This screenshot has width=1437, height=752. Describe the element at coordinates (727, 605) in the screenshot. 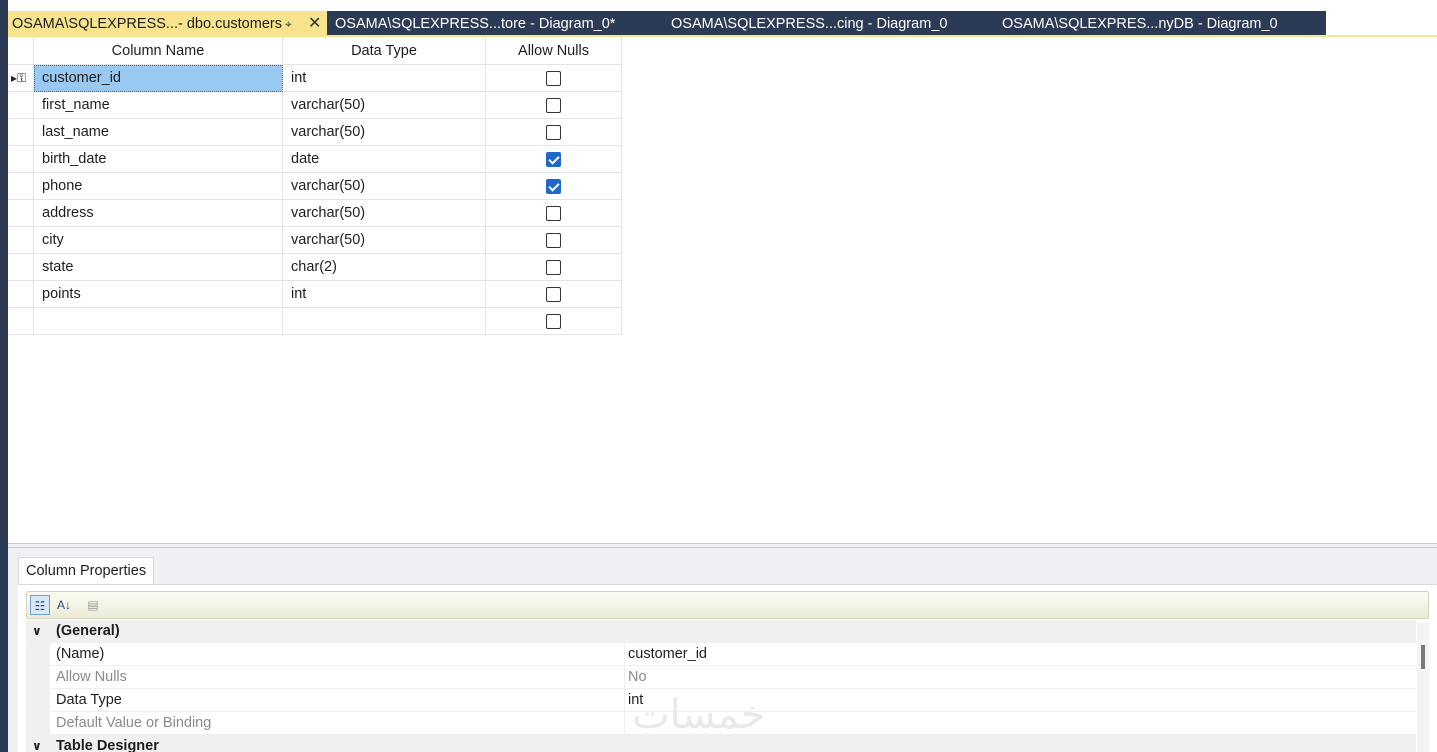

I see `properties-toolbar: ☷ A↓ ▤` at that location.